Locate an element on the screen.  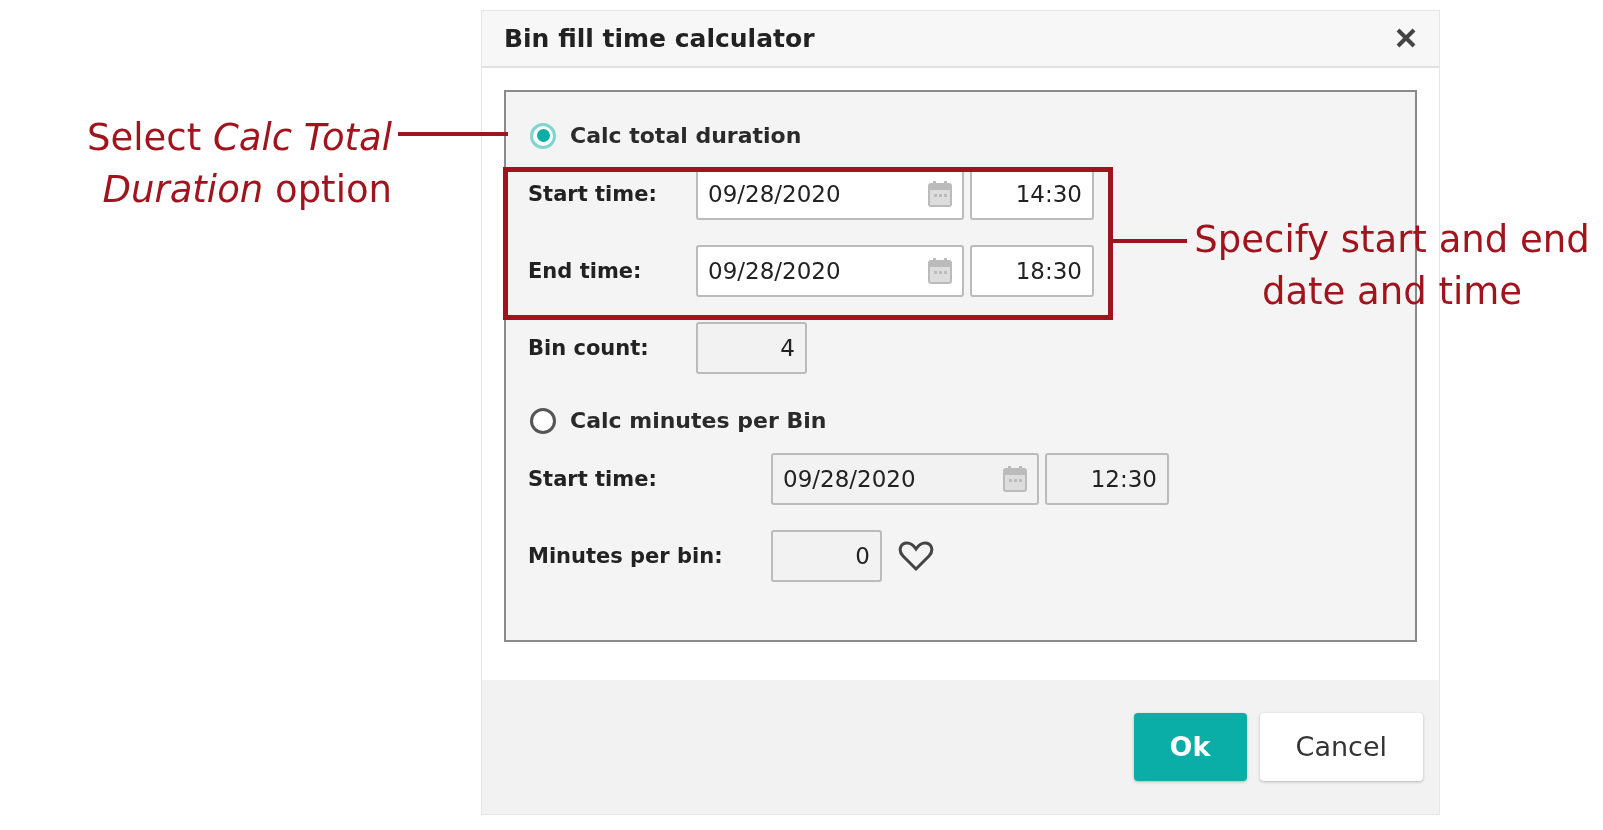
dialog-title: Bin fill time calculator is located at coordinates (659, 38).